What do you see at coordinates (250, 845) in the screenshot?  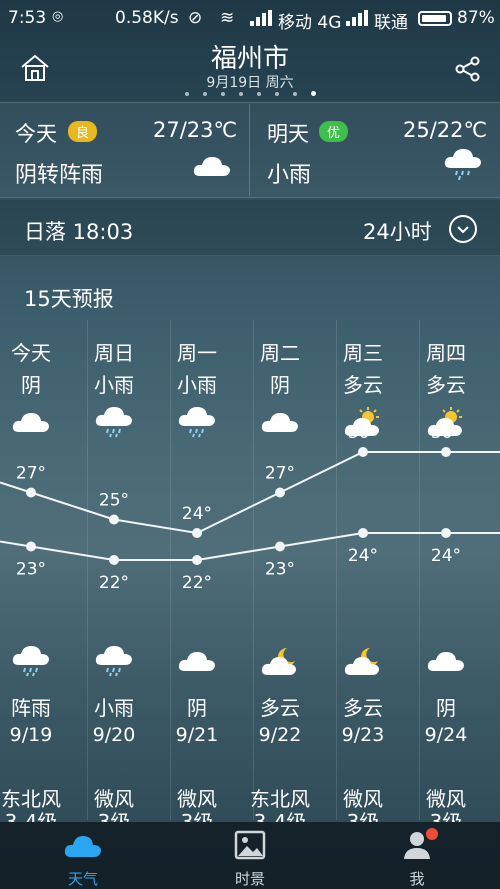 I see `photo-icon` at bounding box center [250, 845].